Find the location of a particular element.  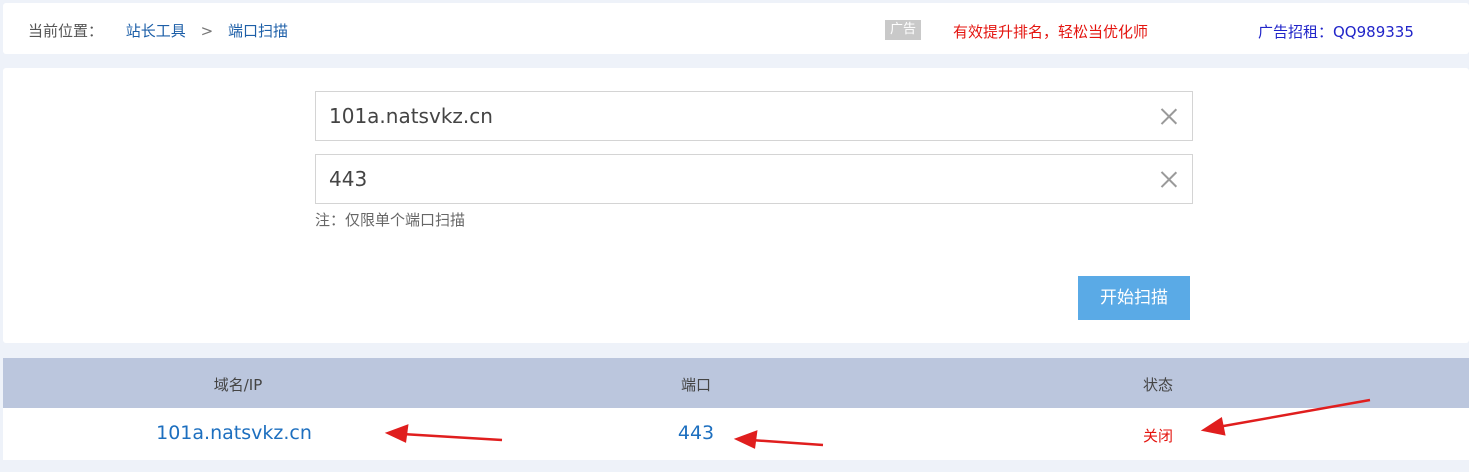

port-field is located at coordinates (754, 179).